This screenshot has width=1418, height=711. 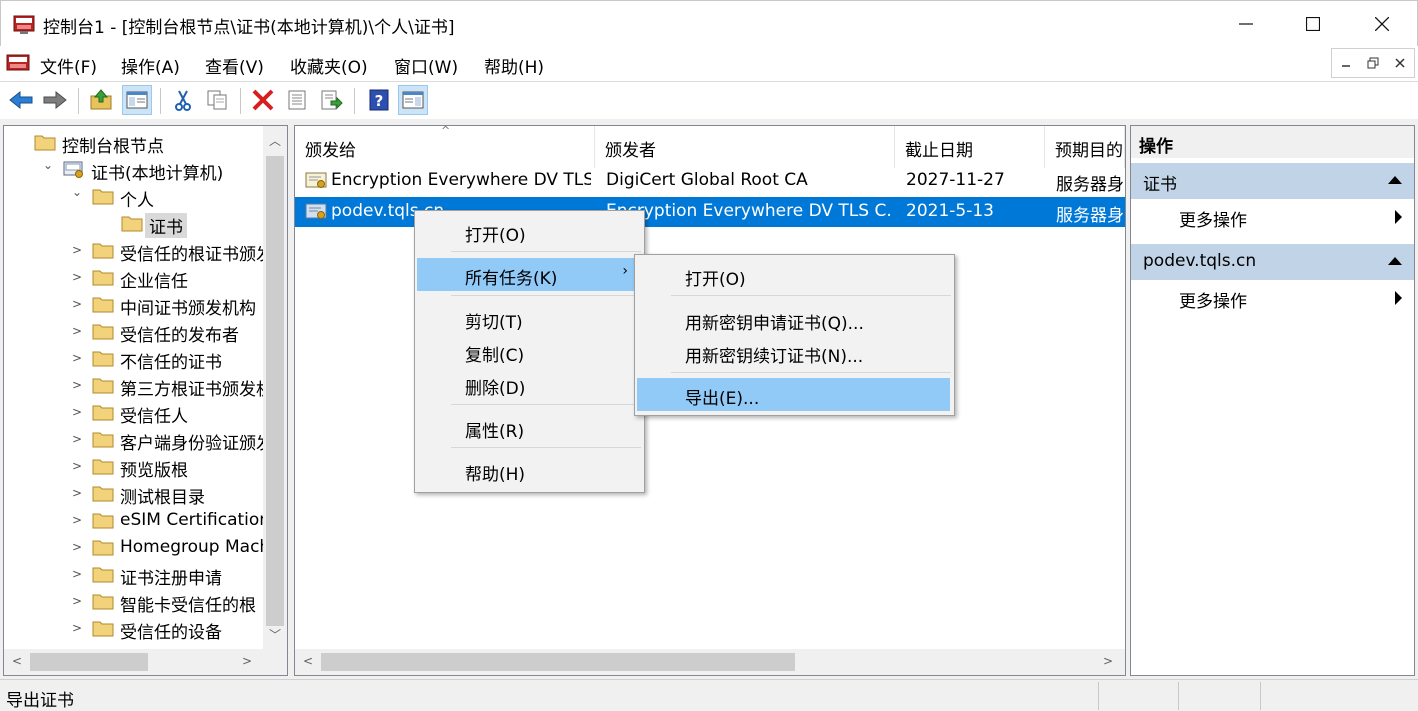 What do you see at coordinates (1200, 261) in the screenshot?
I see `section-label: podev.tqls.cn` at bounding box center [1200, 261].